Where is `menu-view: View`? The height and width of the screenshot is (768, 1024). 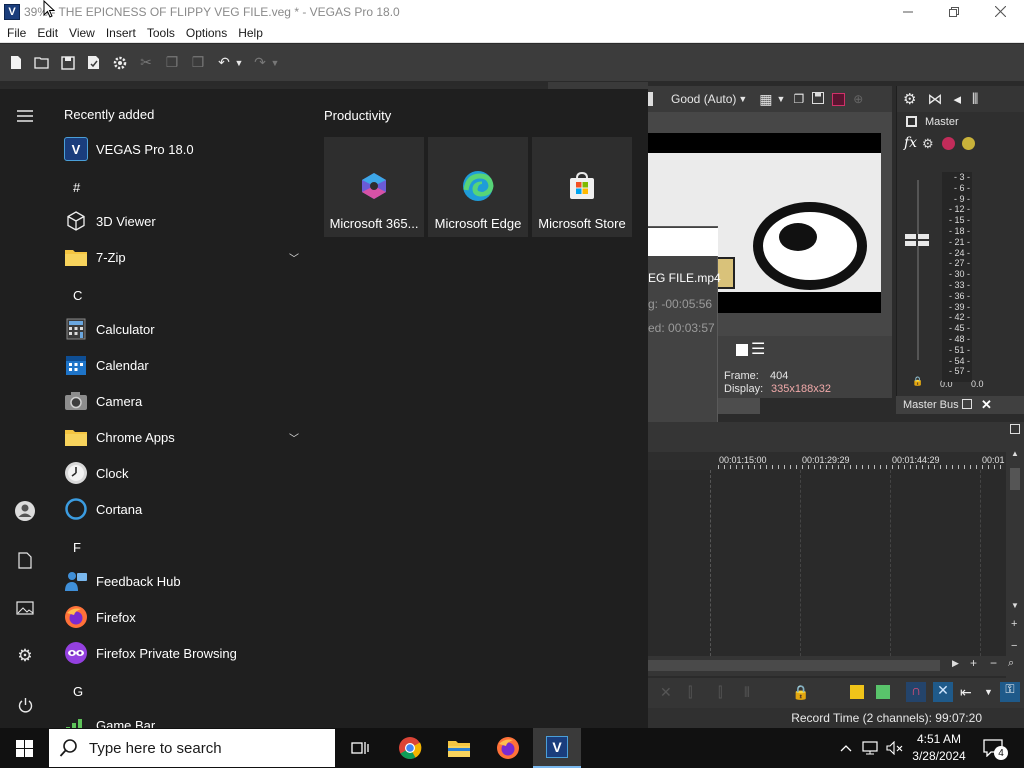 menu-view: View is located at coordinates (82, 33).